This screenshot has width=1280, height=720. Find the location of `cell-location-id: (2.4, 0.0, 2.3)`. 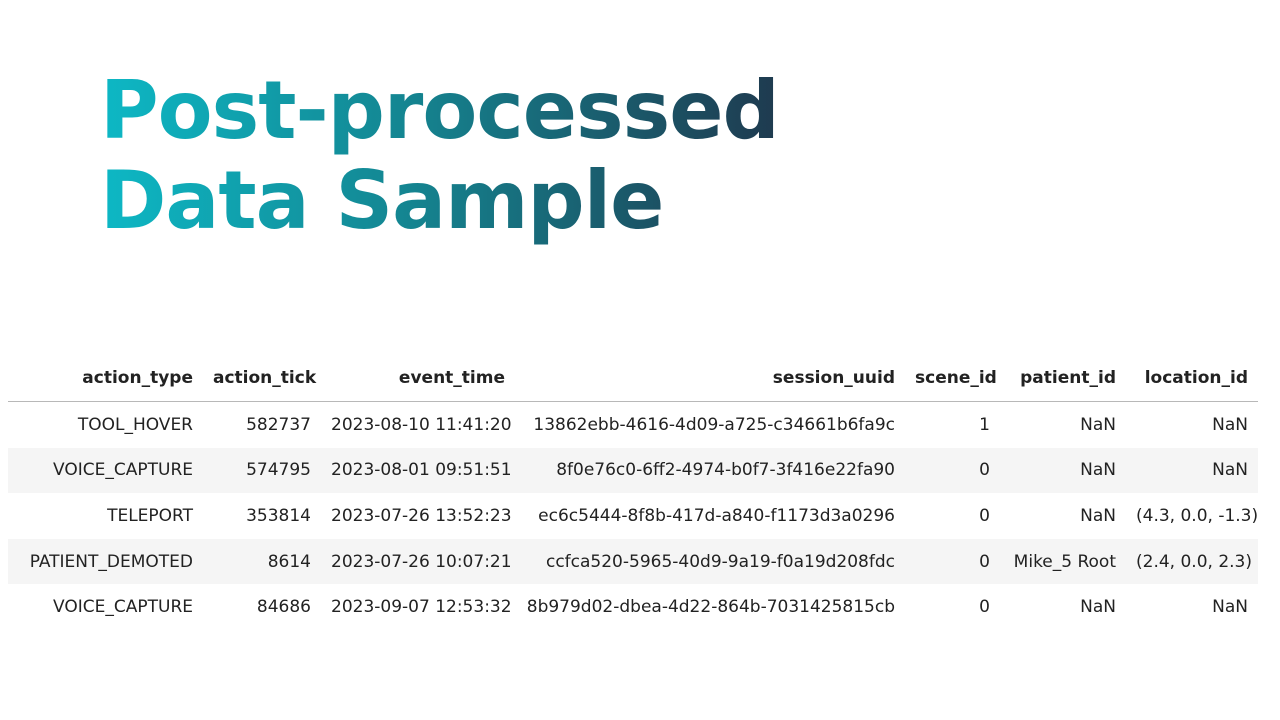

cell-location-id: (2.4, 0.0, 2.3) is located at coordinates (1192, 561).